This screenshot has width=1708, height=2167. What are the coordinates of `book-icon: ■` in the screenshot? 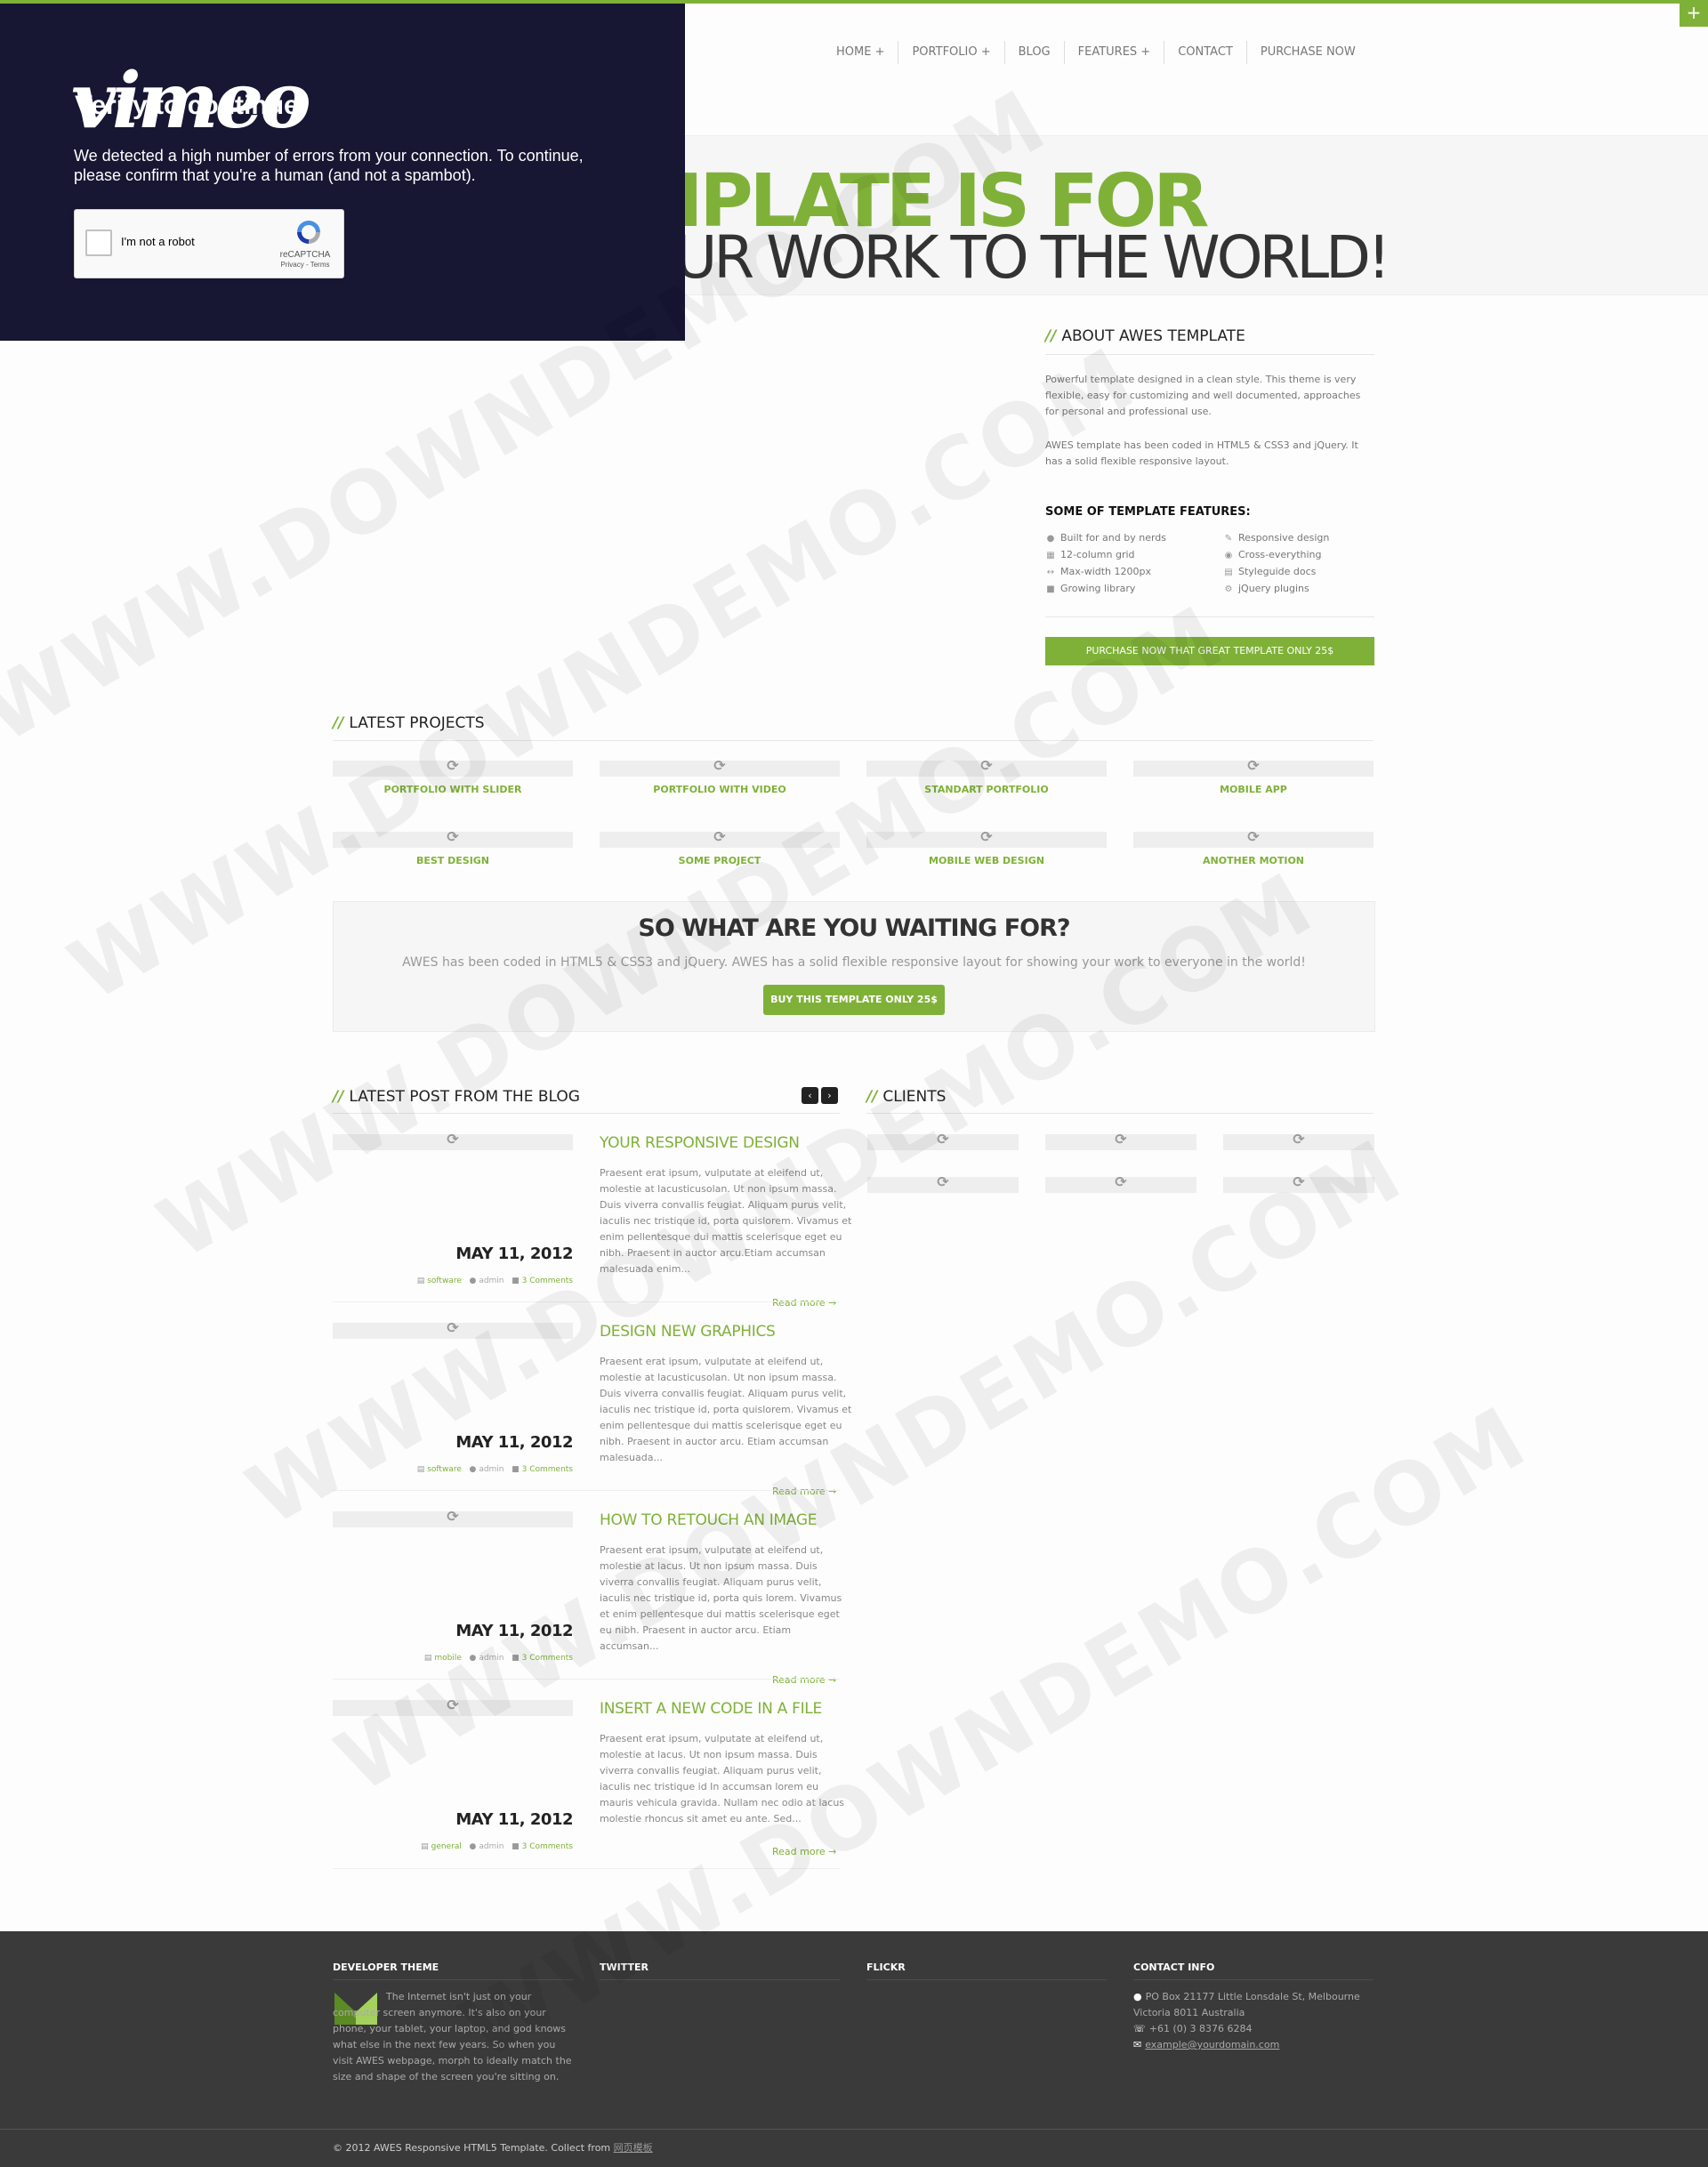 It's located at (1050, 589).